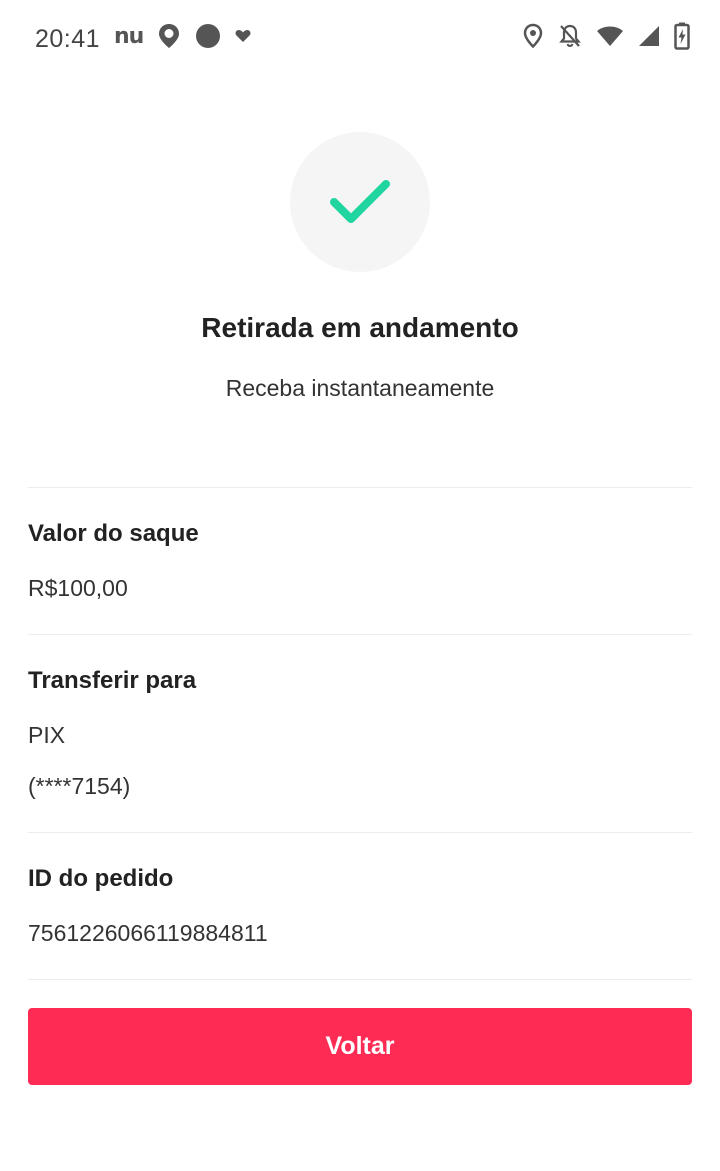 This screenshot has height=1171, width=720. What do you see at coordinates (101, 878) in the screenshot?
I see `order-id-label: ID do pedido` at bounding box center [101, 878].